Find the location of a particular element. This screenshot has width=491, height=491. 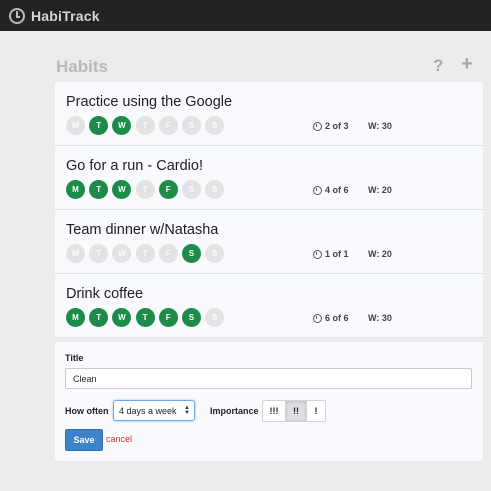

importance-option: ! is located at coordinates (316, 411).